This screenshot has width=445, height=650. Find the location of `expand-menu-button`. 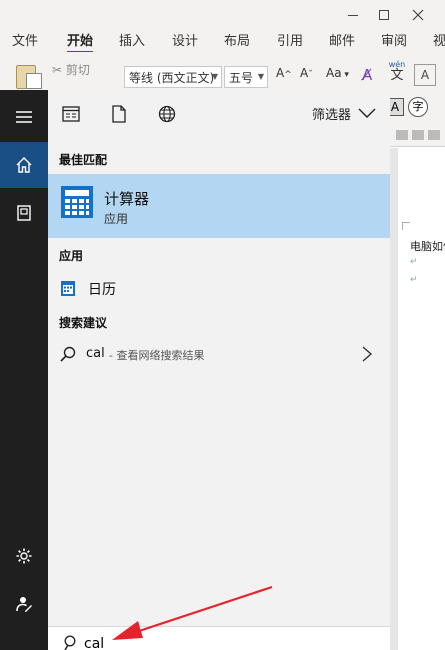

expand-menu-button is located at coordinates (24, 117).